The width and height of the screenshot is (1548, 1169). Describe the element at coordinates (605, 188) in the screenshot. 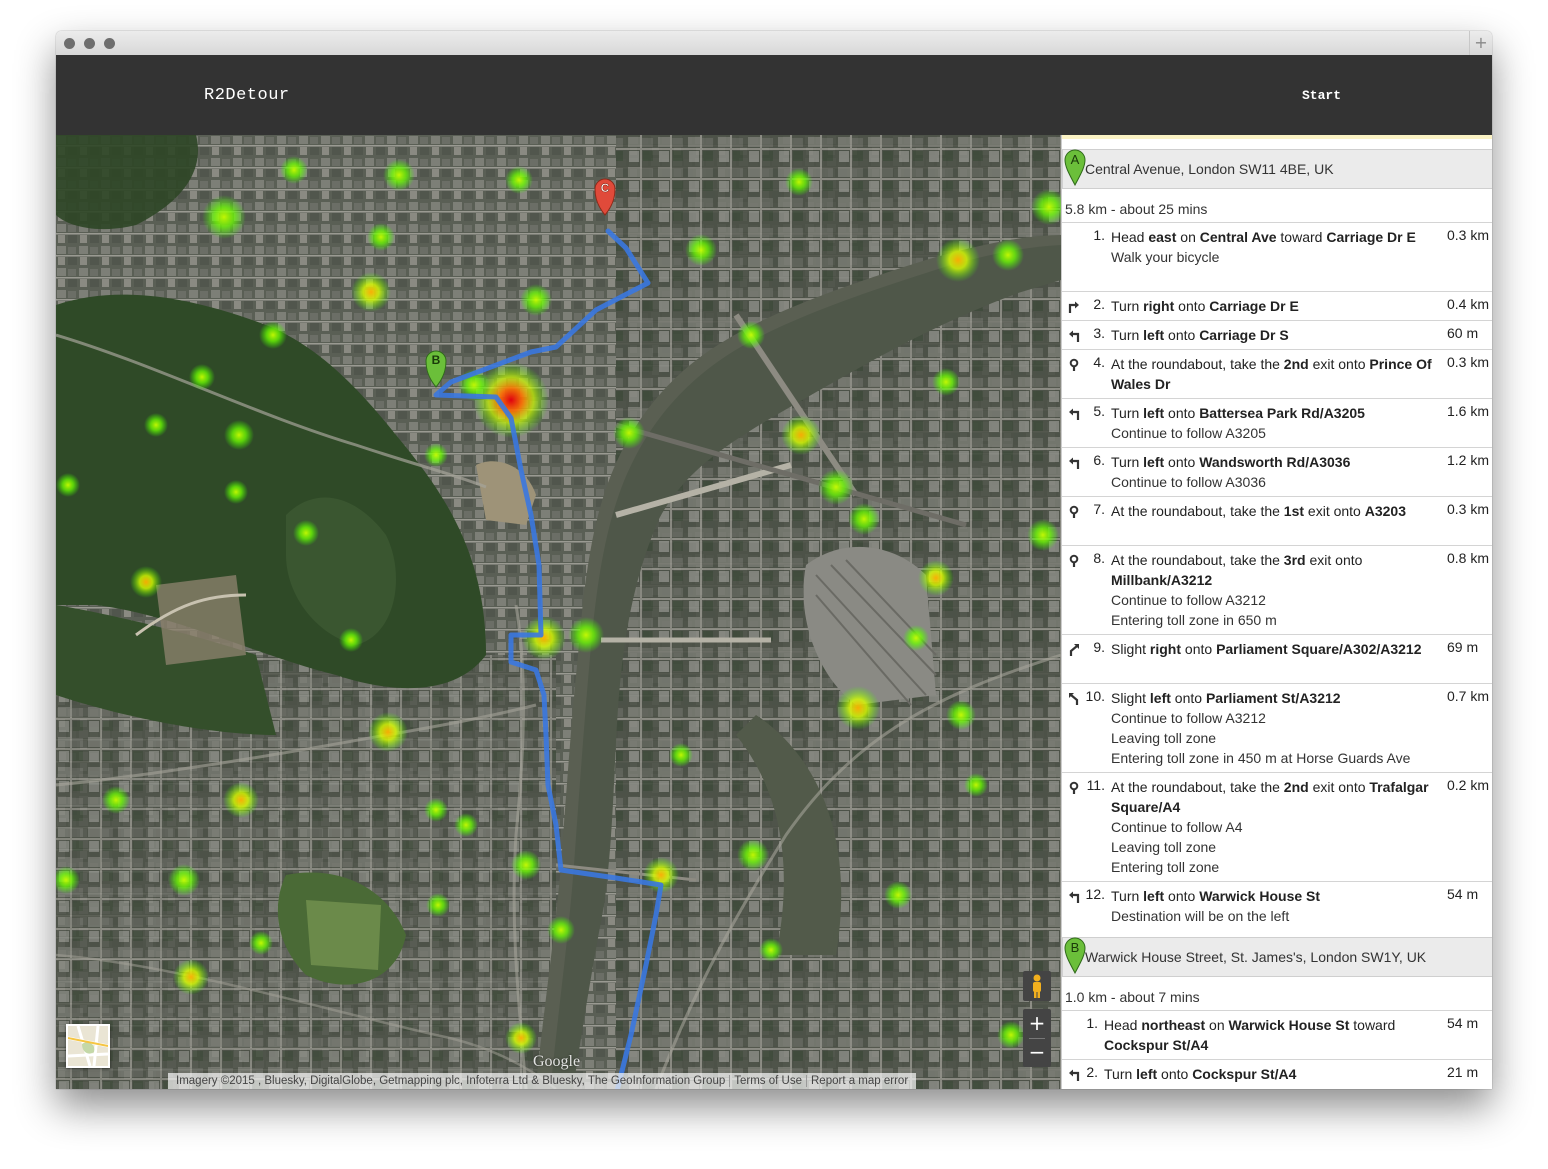

I see `svg-text: C` at that location.